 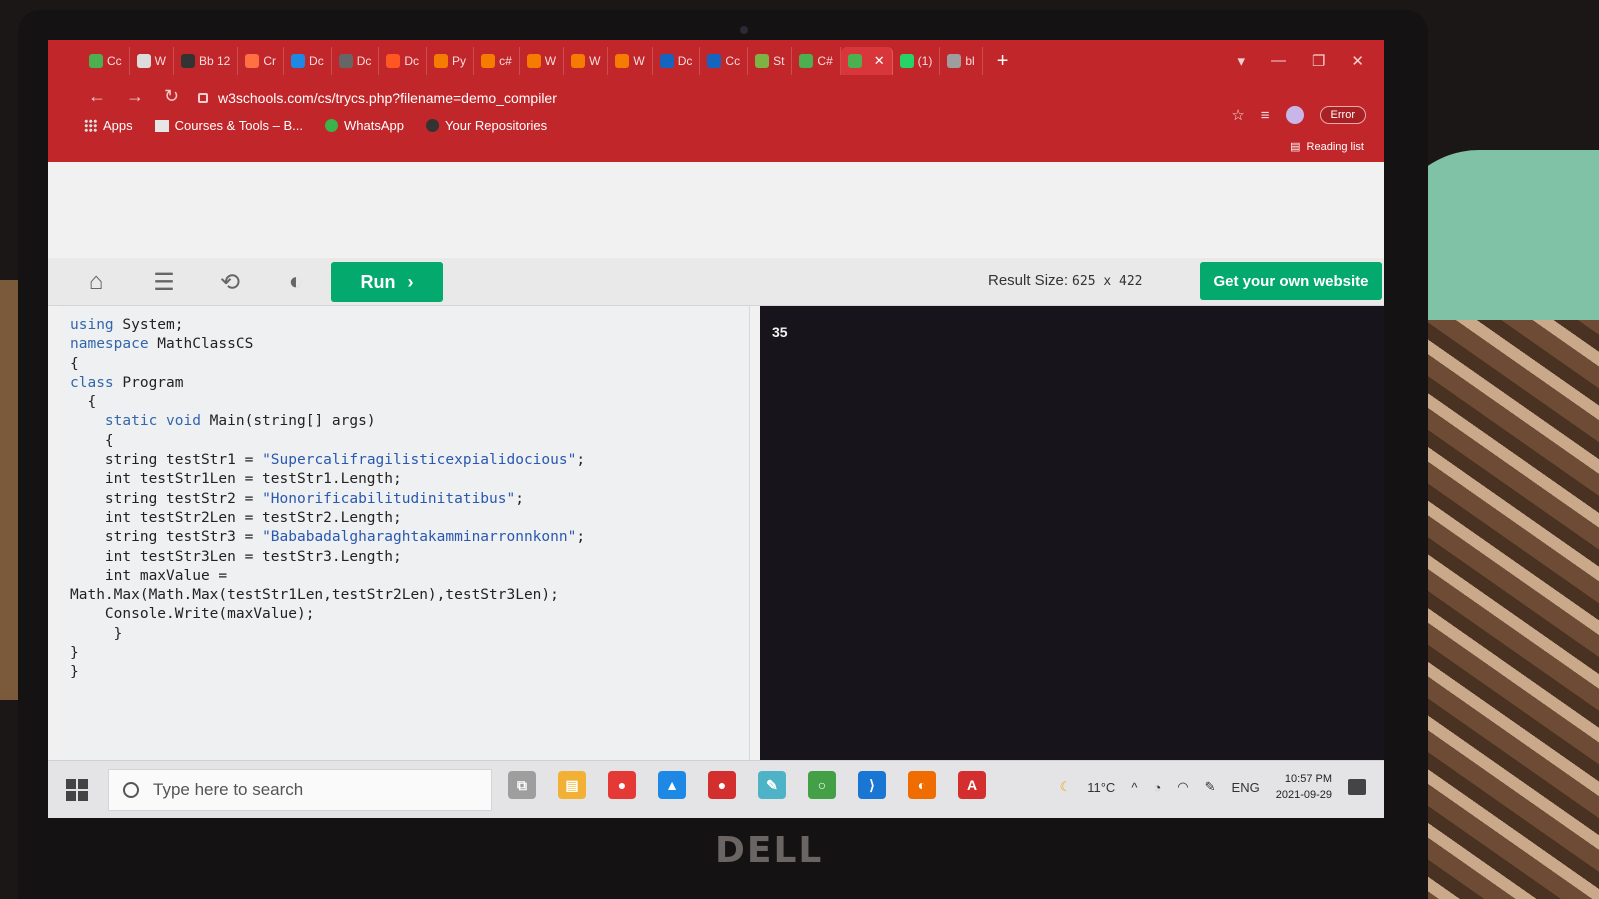 I want to click on bookmark-whatsapp: WhatsApp, so click(x=364, y=125).